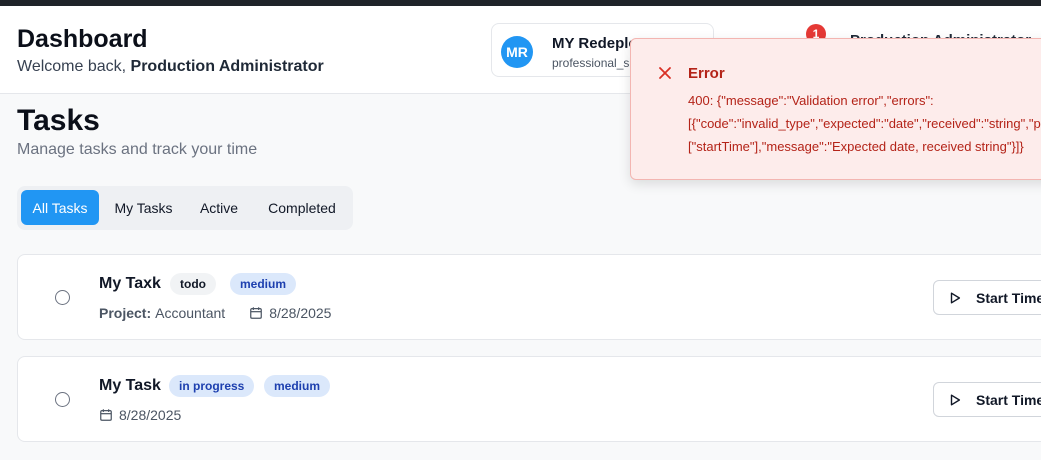 This screenshot has height=460, width=1041. I want to click on page-title: Tasks, so click(58, 120).